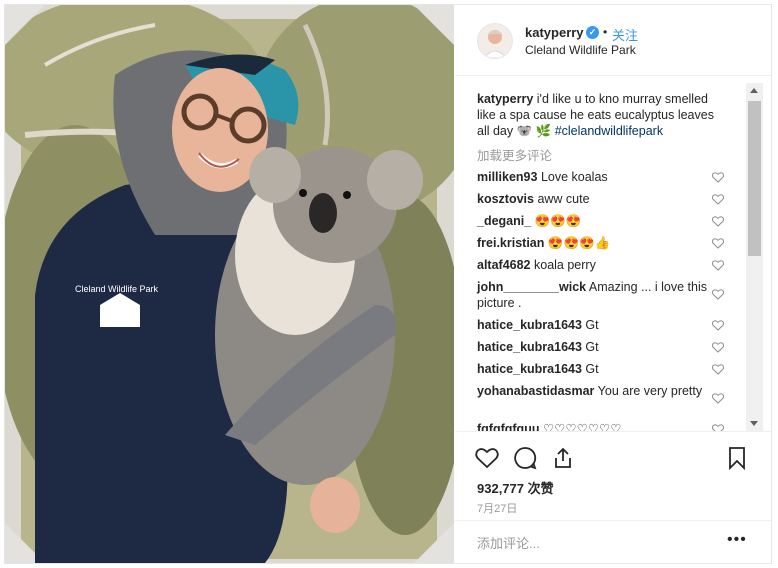 Image resolution: width=778 pixels, height=568 pixels. Describe the element at coordinates (592, 221) in the screenshot. I see `comment-item: _degani_ 😍😍😍` at that location.